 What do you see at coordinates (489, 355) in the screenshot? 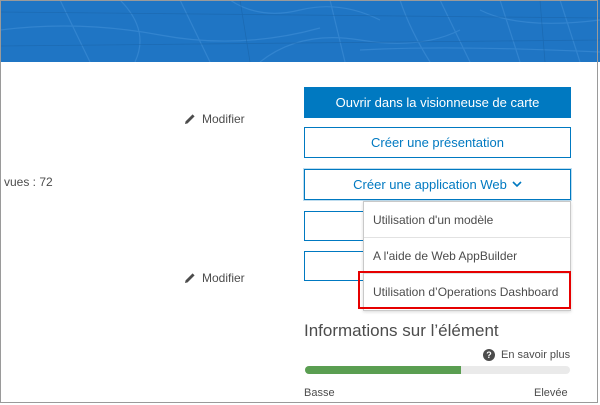
I see `question-icon: ?` at bounding box center [489, 355].